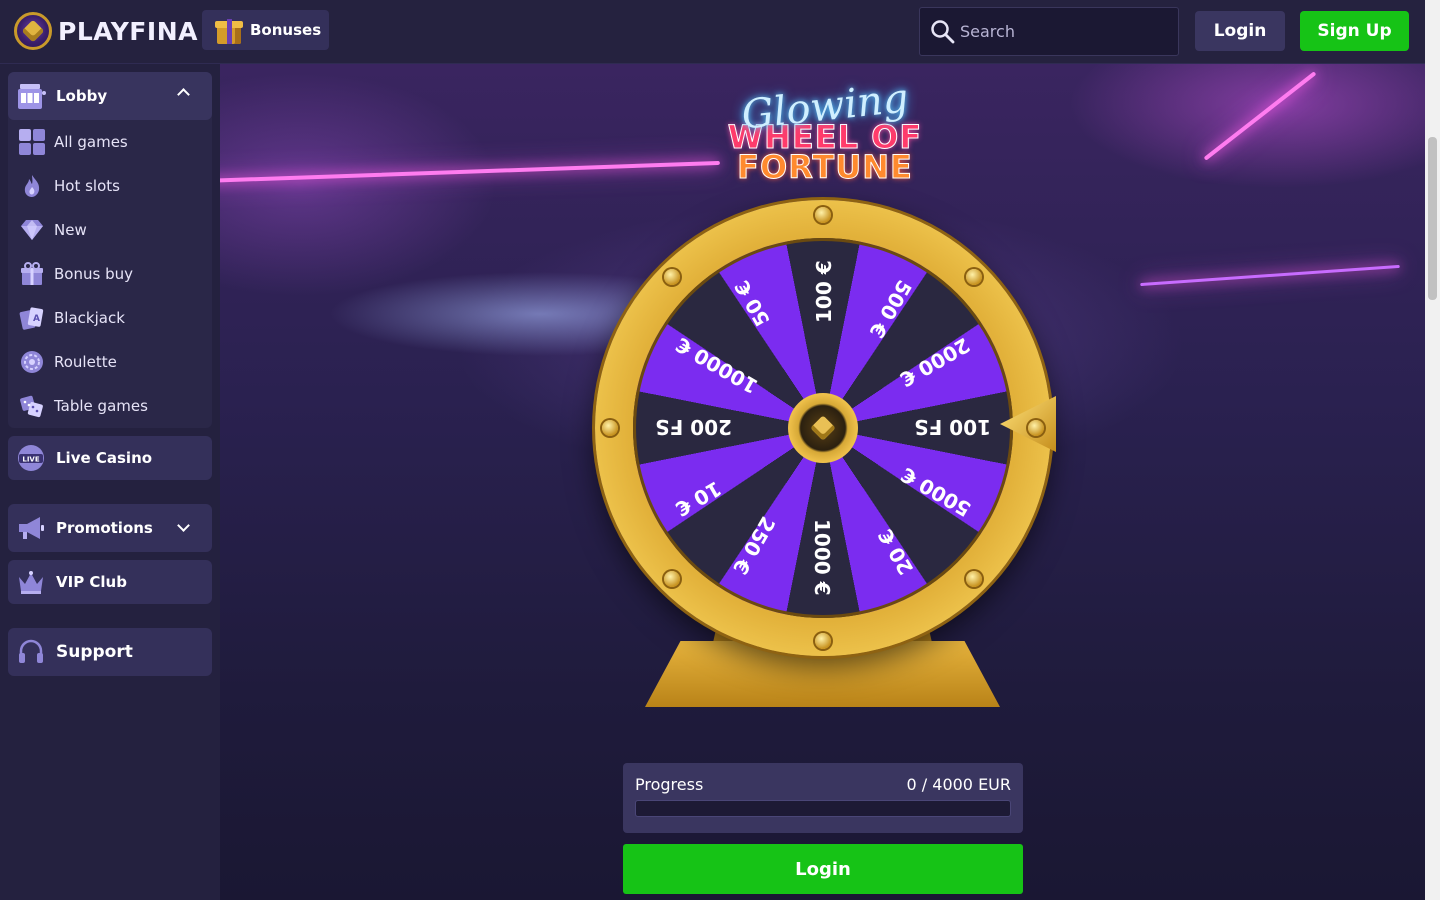 Image resolution: width=1440 pixels, height=900 pixels. Describe the element at coordinates (101, 406) in the screenshot. I see `sidebar-item-label: Table games` at that location.